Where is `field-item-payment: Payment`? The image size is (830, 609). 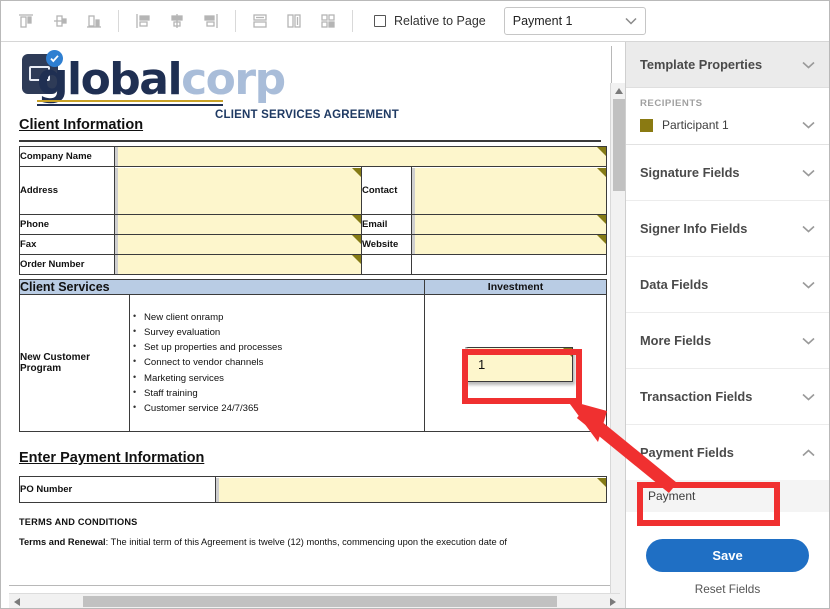 field-item-payment: Payment is located at coordinates (727, 496).